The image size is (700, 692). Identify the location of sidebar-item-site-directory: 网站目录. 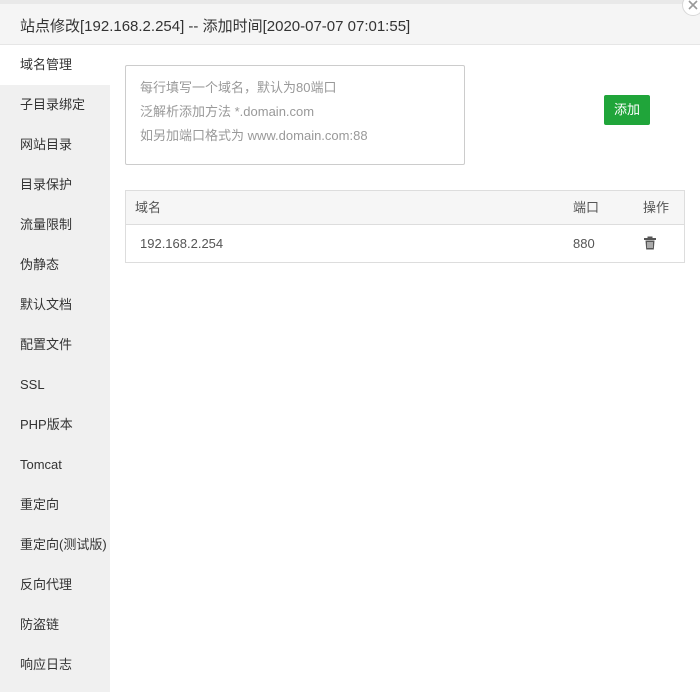
(55, 145).